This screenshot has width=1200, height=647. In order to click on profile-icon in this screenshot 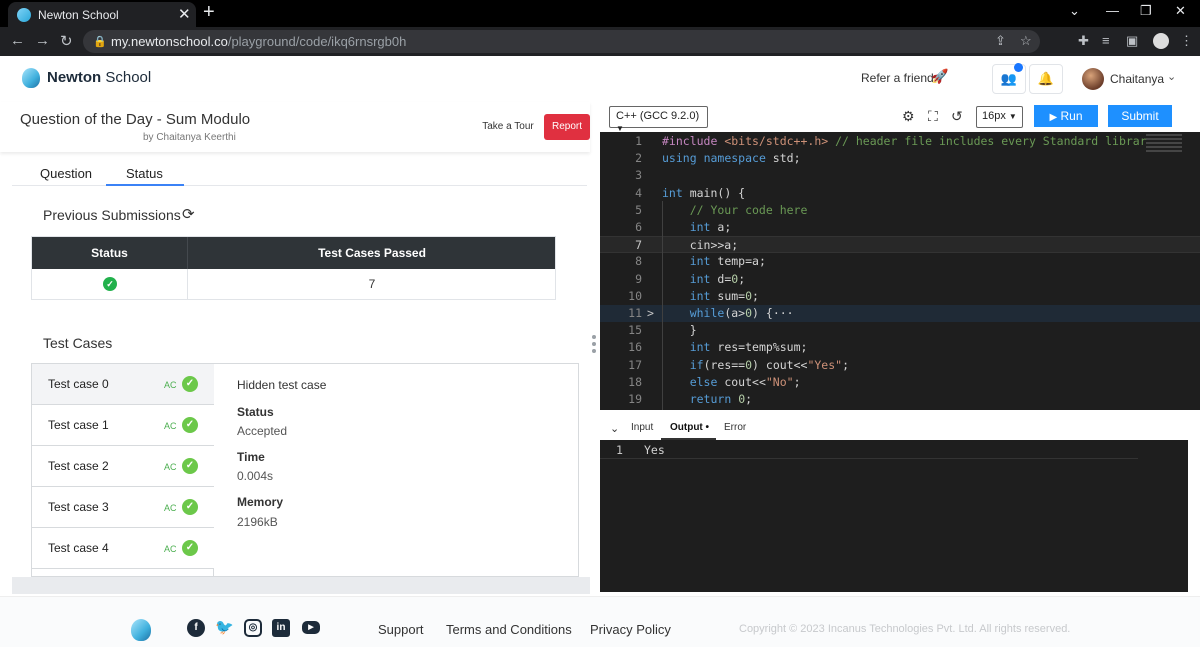, I will do `click(1161, 41)`.